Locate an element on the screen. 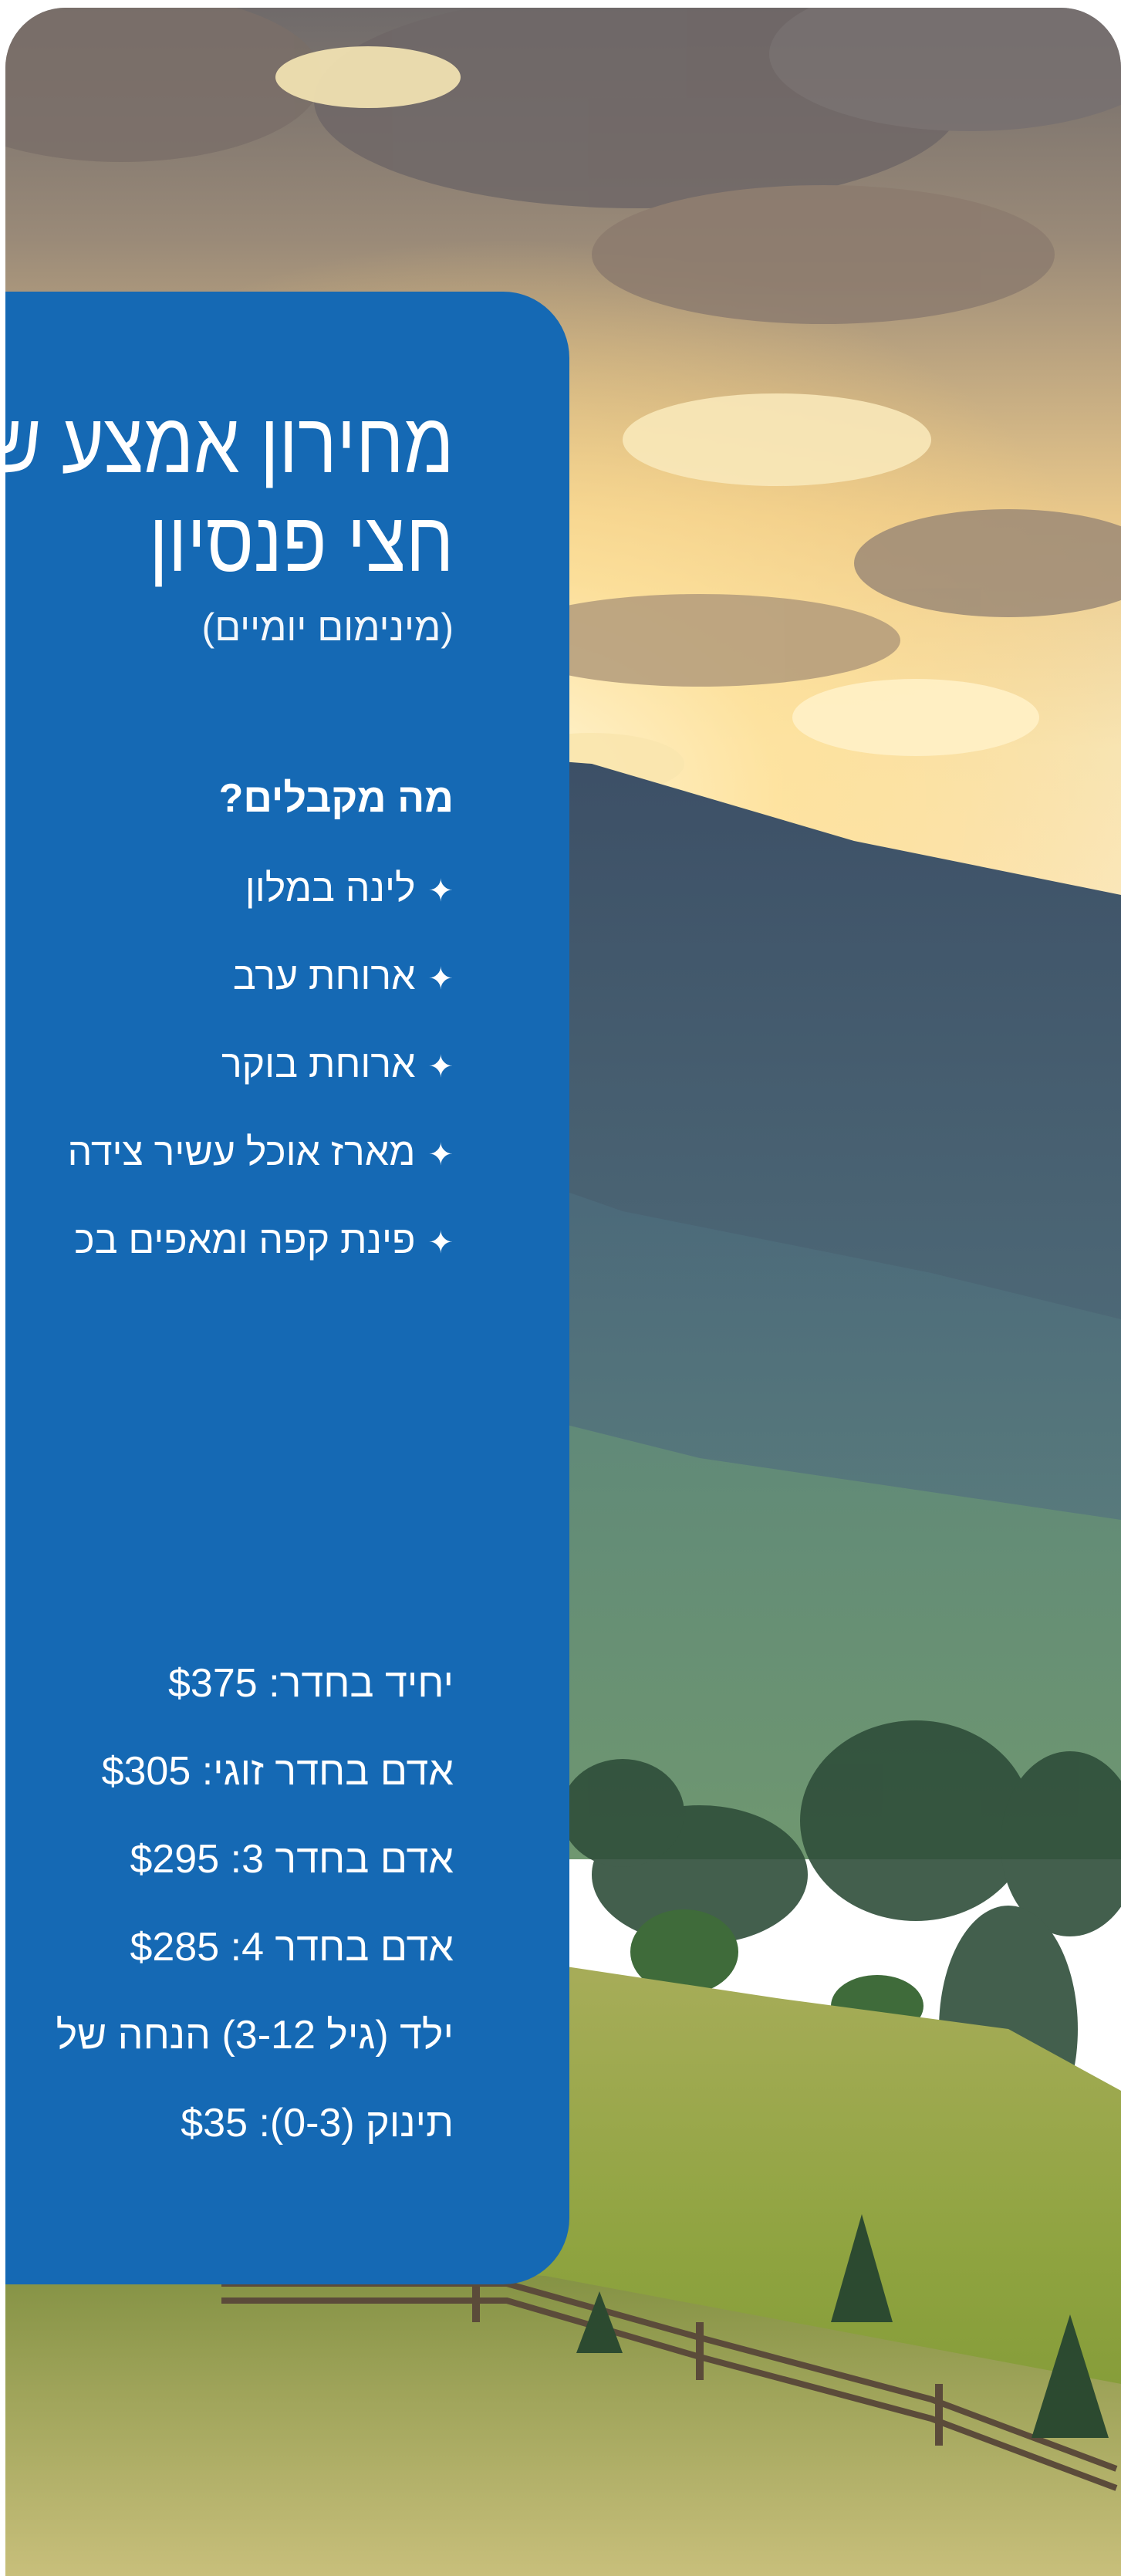  price-triple-room: אדם בחדר 3: $295 is located at coordinates (292, 1860).